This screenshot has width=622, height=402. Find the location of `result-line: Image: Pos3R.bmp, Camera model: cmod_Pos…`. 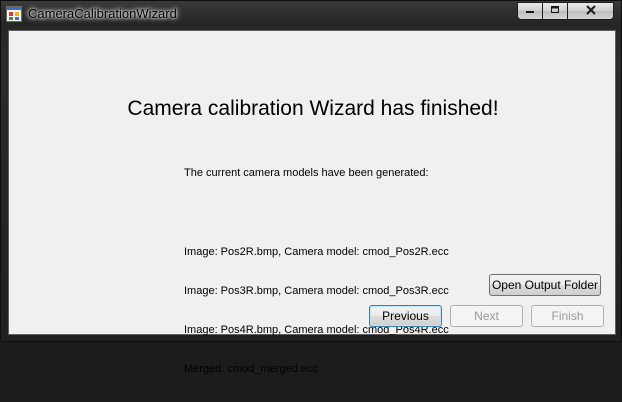

result-line: Image: Pos3R.bmp, Camera model: cmod_Pos… is located at coordinates (316, 291).